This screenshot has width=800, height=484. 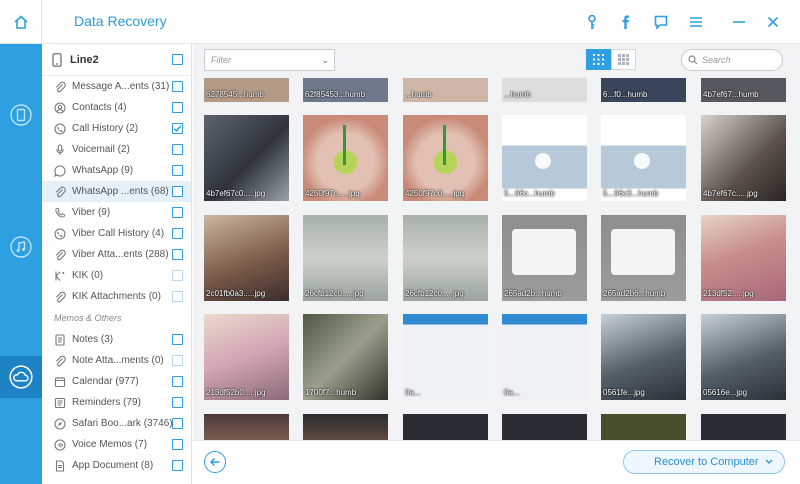 I want to click on category-item: Contacts (4), so click(x=116, y=107).